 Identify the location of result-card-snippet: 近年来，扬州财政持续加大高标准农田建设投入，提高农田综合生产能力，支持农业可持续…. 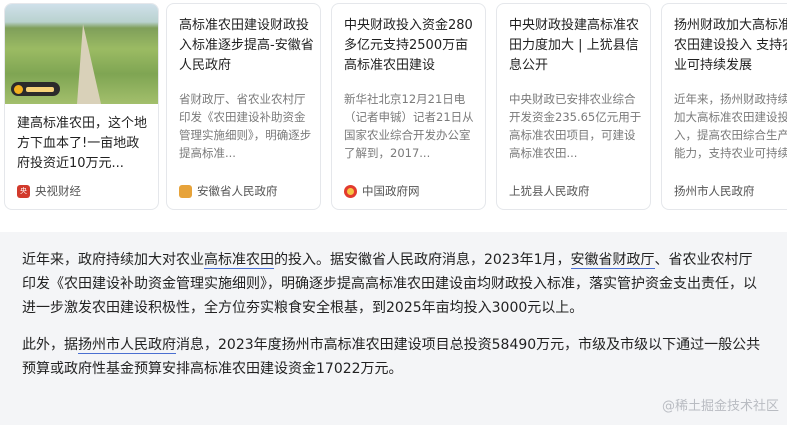
(730, 126).